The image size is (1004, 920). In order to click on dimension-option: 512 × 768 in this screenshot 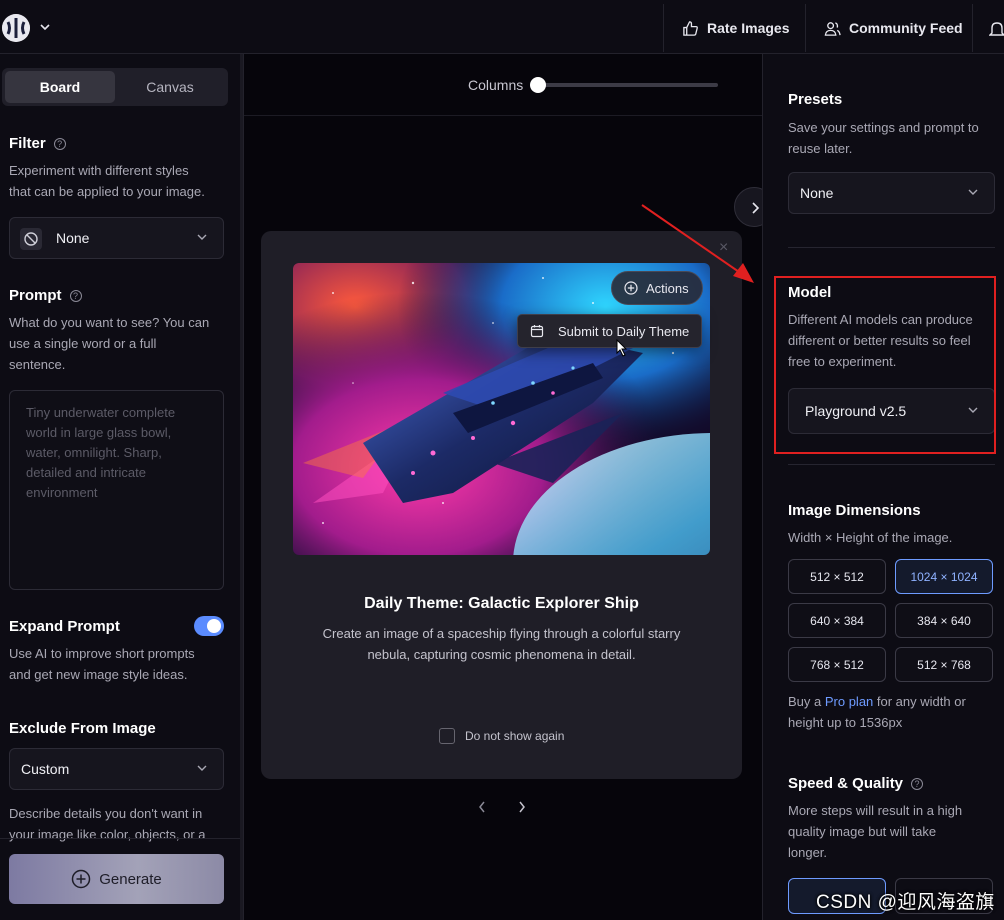, I will do `click(944, 664)`.